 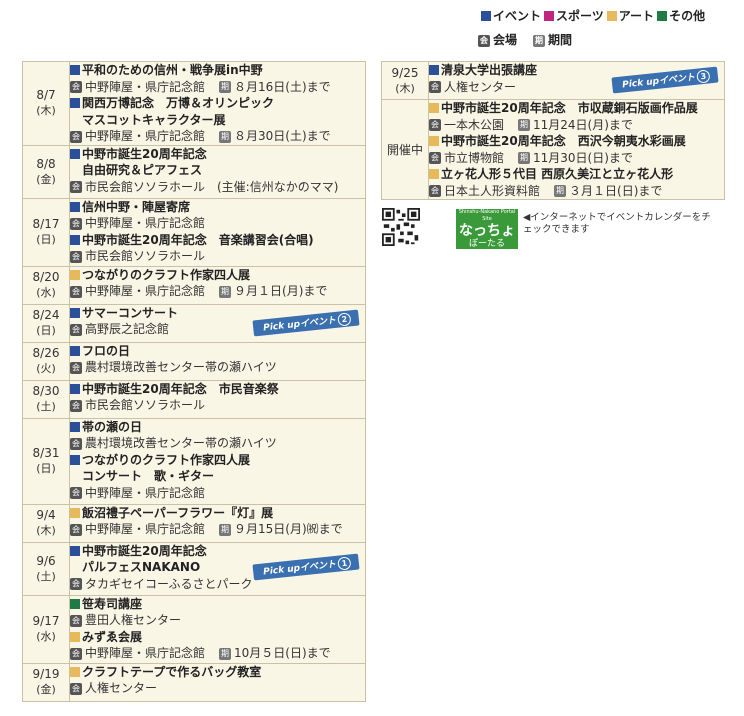 I want to click on date-label: 9/25, so click(x=405, y=72).